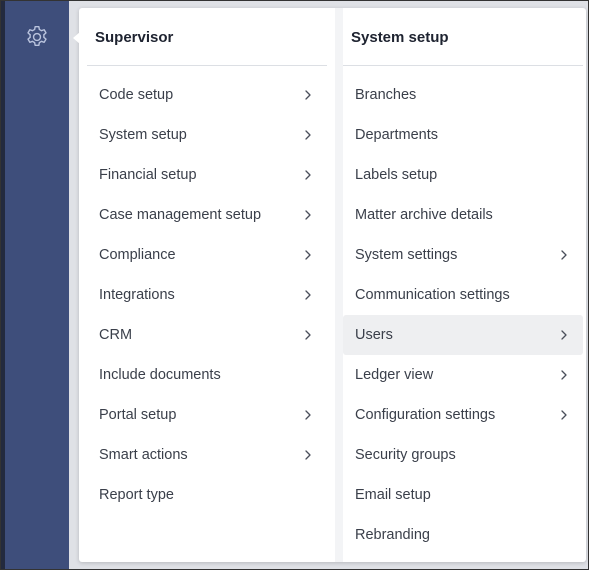  What do you see at coordinates (207, 415) in the screenshot?
I see `menu-item-portal-setup: Portal setup` at bounding box center [207, 415].